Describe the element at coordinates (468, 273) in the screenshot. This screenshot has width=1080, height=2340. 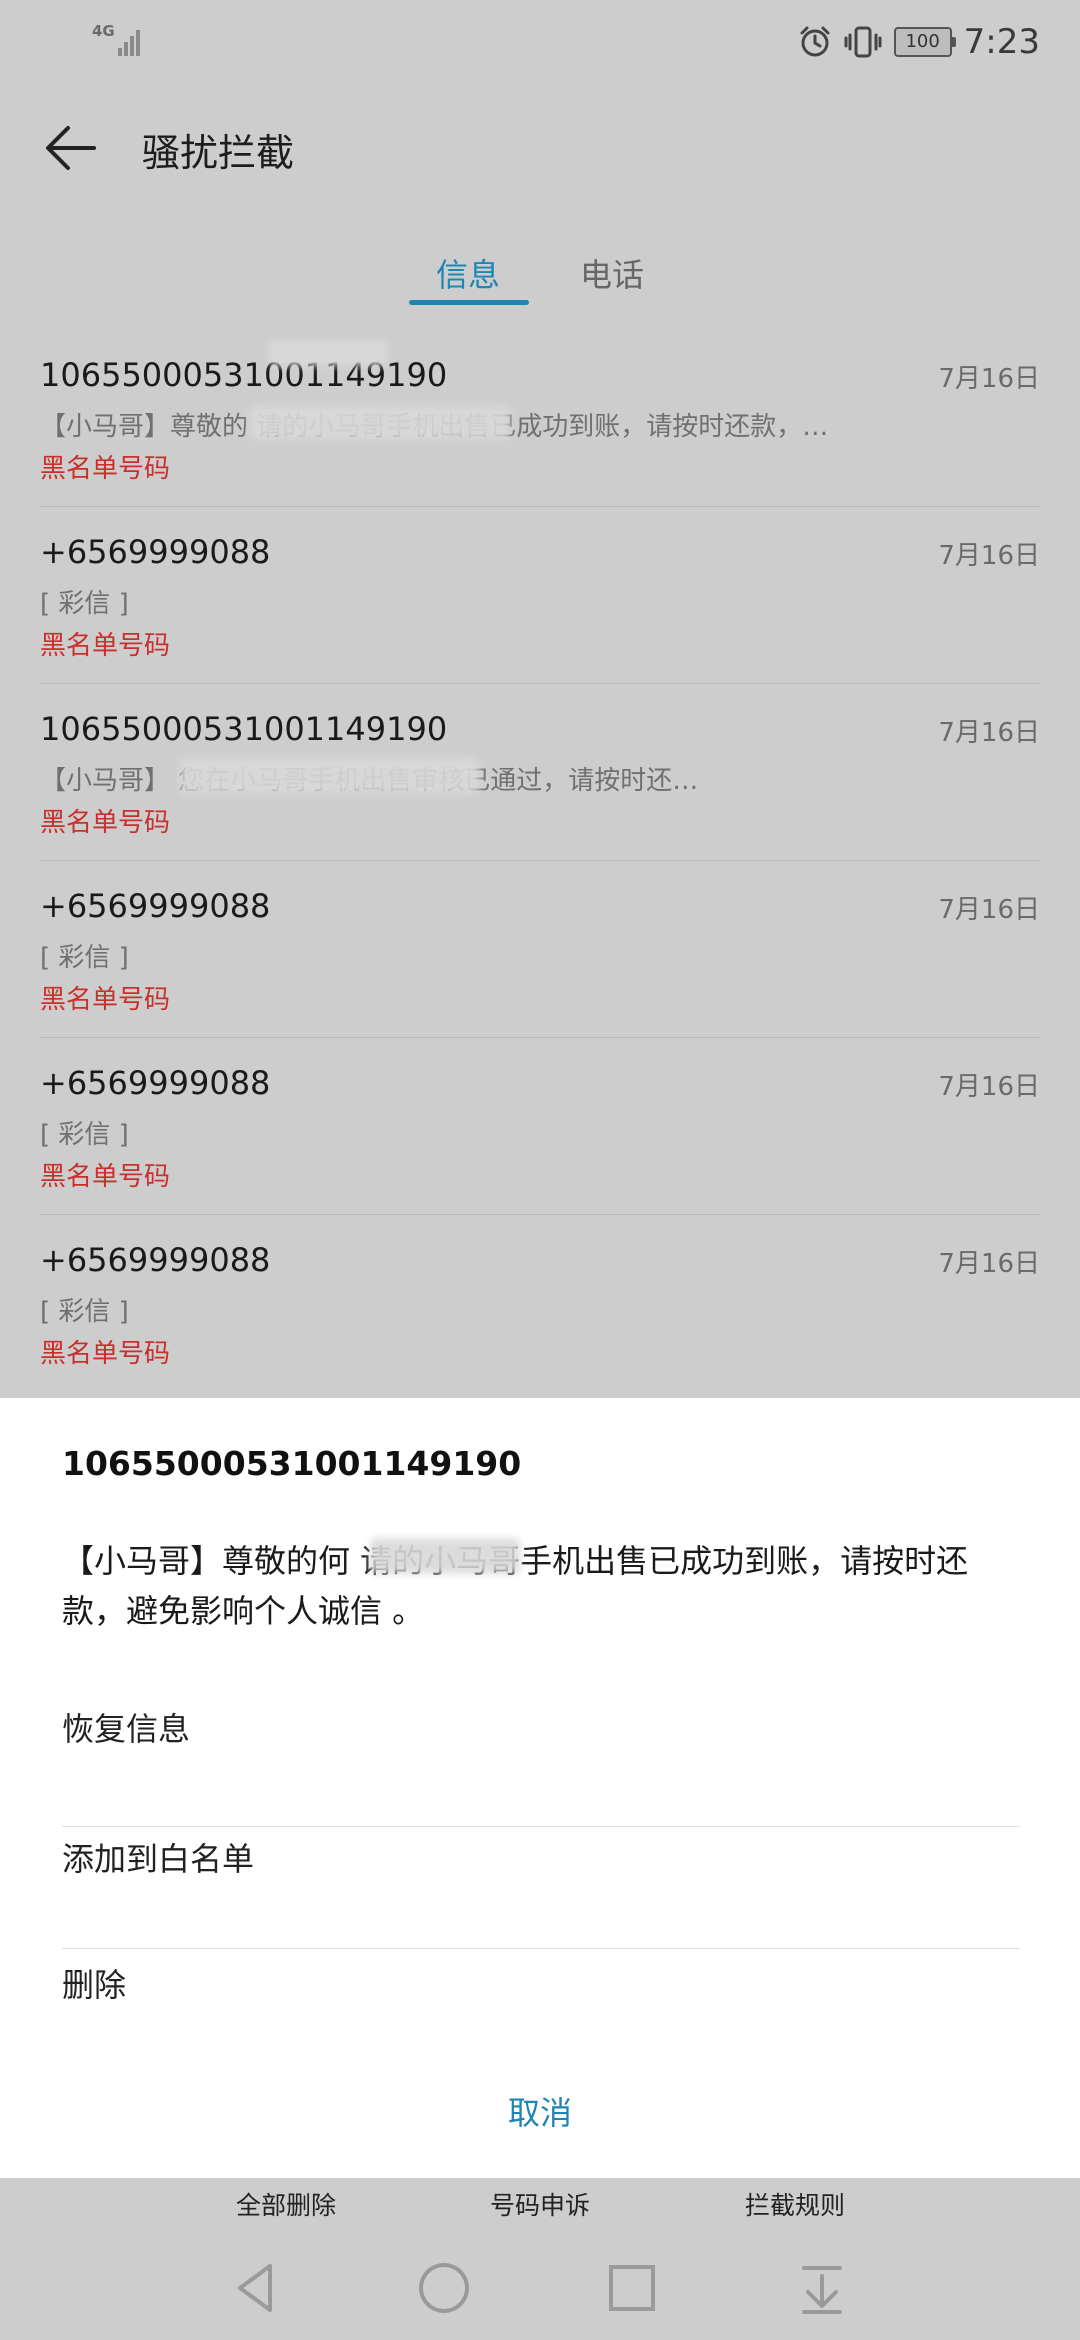
I see `tab-messages: 信息` at that location.